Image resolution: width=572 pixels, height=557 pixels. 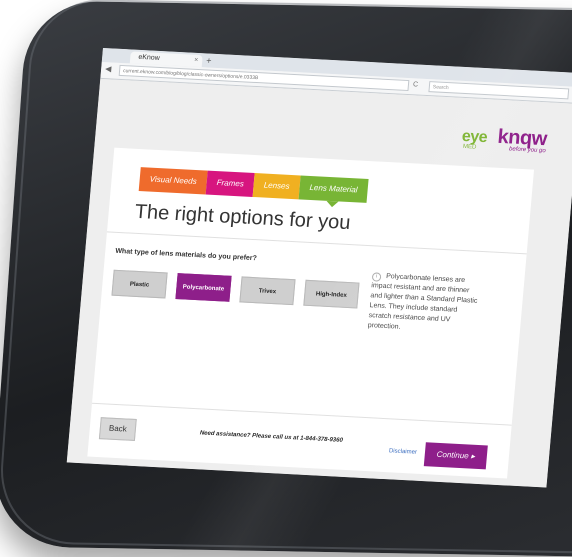 I want to click on info-icon: i, so click(x=376, y=277).